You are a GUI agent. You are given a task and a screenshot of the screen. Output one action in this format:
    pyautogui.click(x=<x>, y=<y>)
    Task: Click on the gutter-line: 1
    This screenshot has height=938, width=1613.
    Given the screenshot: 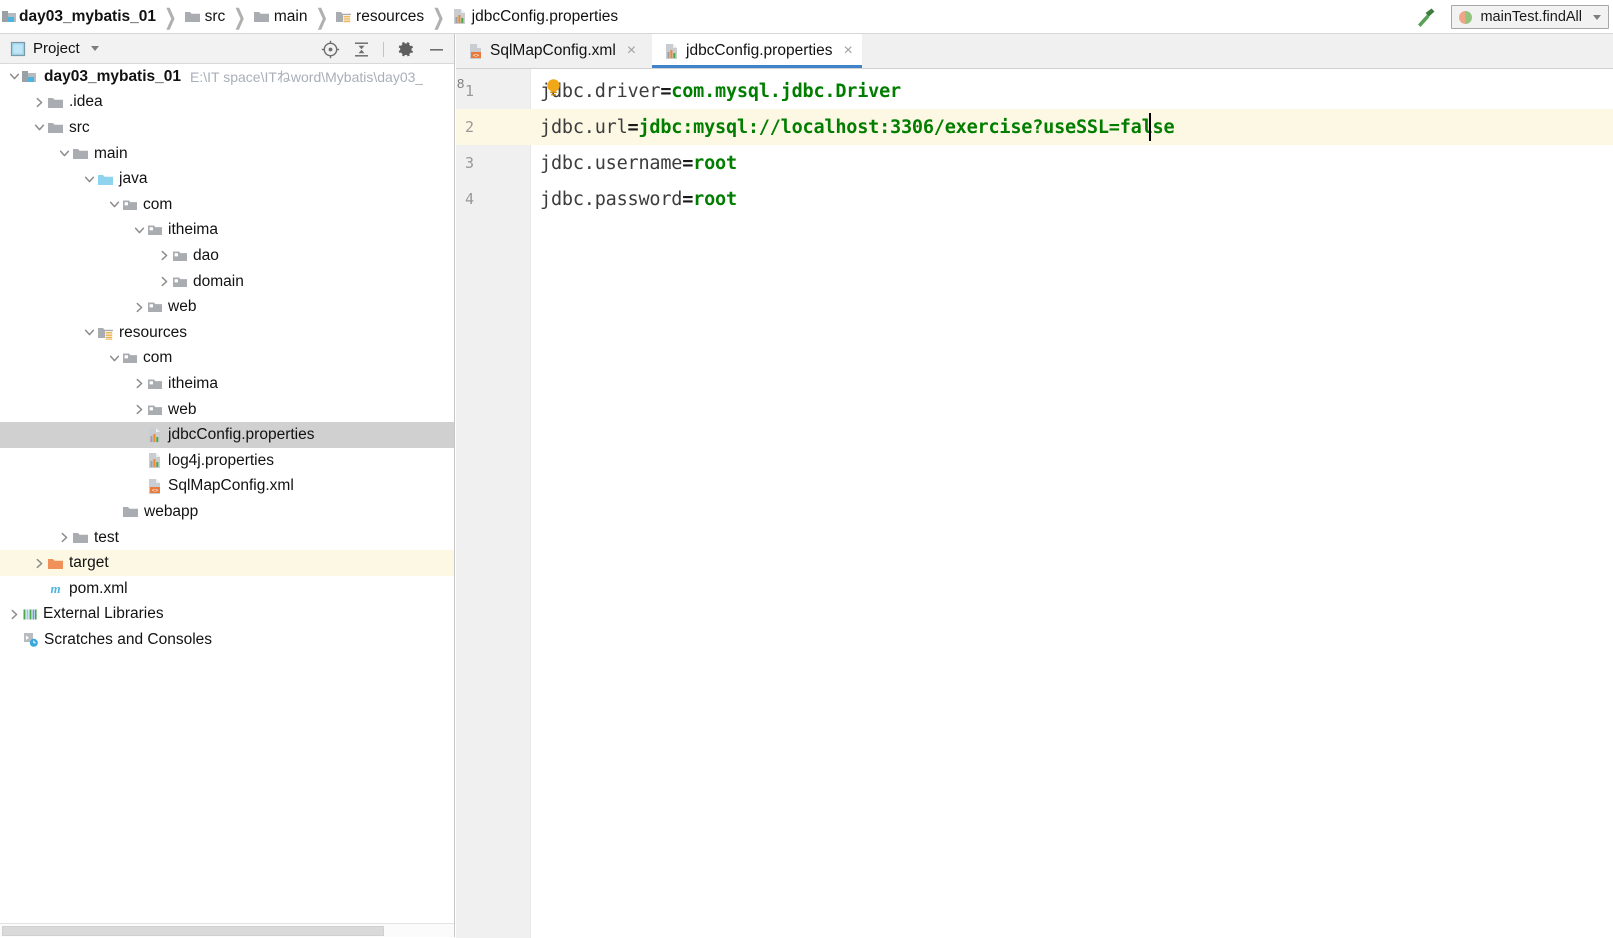 What is the action you would take?
    pyautogui.click(x=493, y=91)
    